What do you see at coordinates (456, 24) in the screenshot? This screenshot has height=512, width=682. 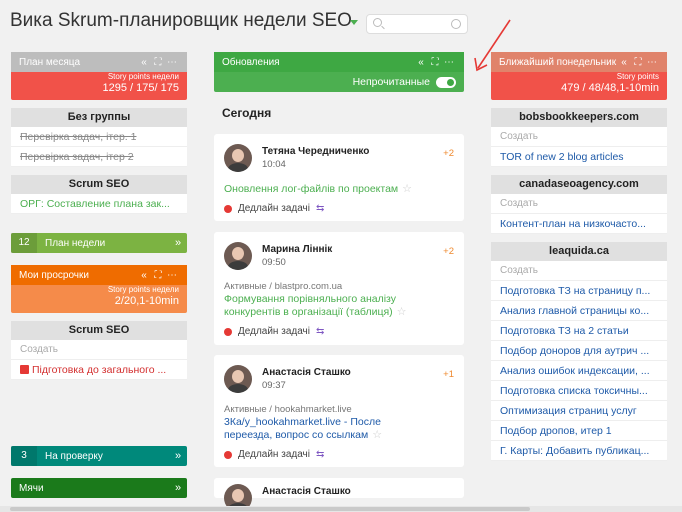 I see `filter-icon` at bounding box center [456, 24].